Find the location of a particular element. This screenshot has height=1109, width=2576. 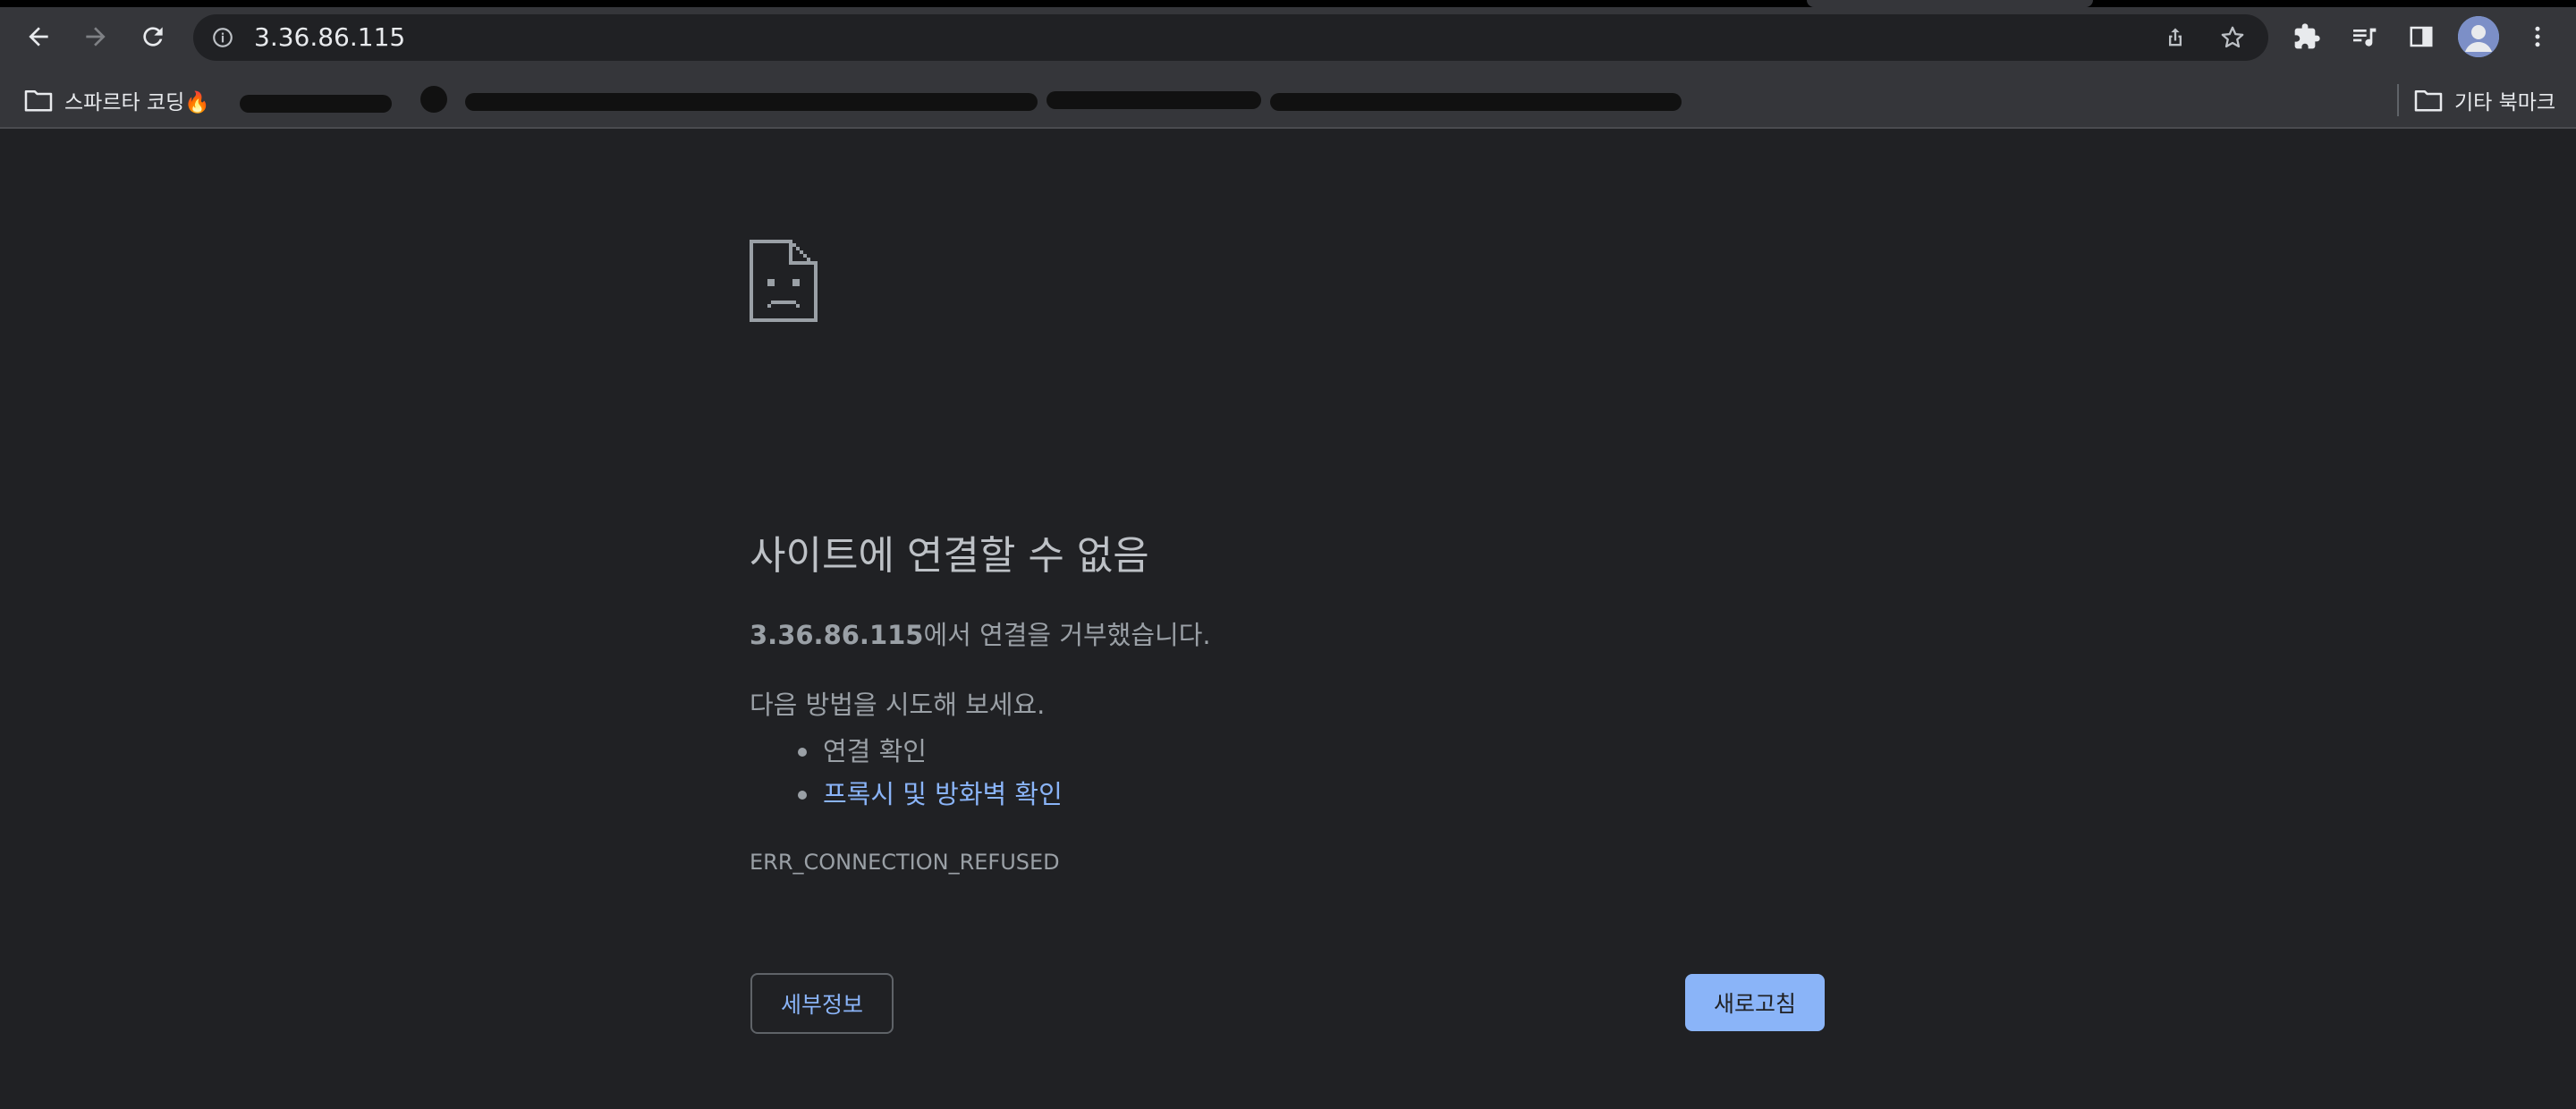

error-desc-text: 에서 연결을 거부했습니다. is located at coordinates (1067, 635).